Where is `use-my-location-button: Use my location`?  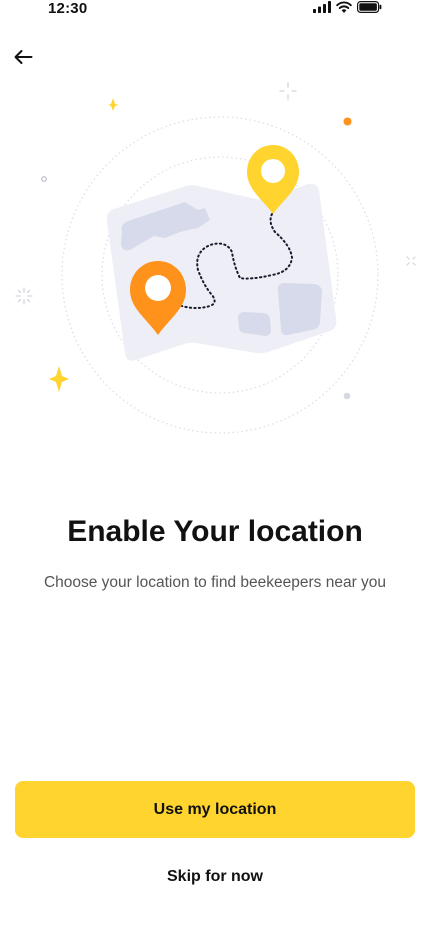
use-my-location-button: Use my location is located at coordinates (215, 809).